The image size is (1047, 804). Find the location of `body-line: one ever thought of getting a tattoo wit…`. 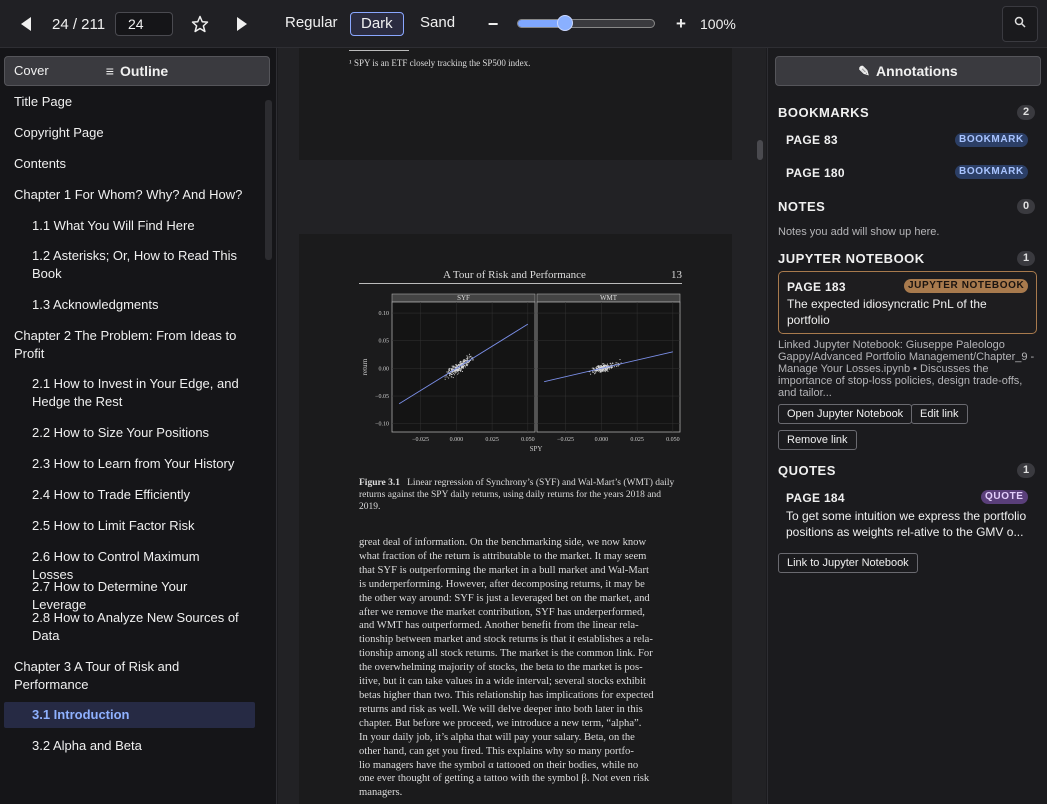

body-line: one ever thought of getting a tattoo wit… is located at coordinates (504, 779).